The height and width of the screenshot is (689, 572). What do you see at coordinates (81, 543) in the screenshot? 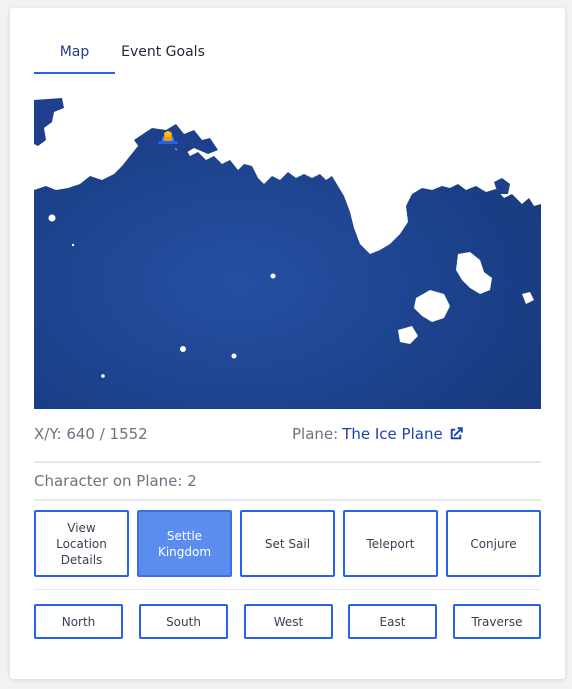
I see `view-location-details-button: View Location Details` at bounding box center [81, 543].